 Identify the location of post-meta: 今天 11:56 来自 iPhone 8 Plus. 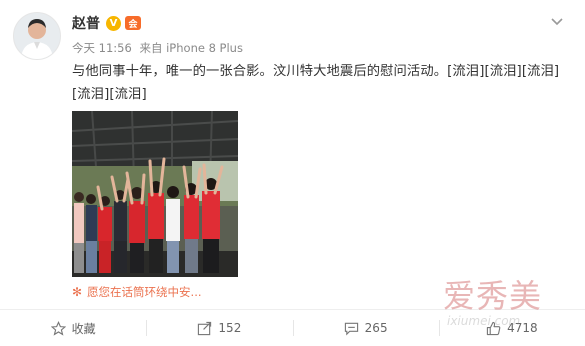
(159, 48).